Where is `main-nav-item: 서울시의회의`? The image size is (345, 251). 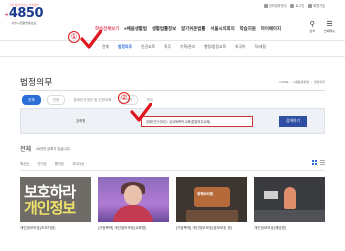
main-nav-item: 서울시의회의 is located at coordinates (222, 29).